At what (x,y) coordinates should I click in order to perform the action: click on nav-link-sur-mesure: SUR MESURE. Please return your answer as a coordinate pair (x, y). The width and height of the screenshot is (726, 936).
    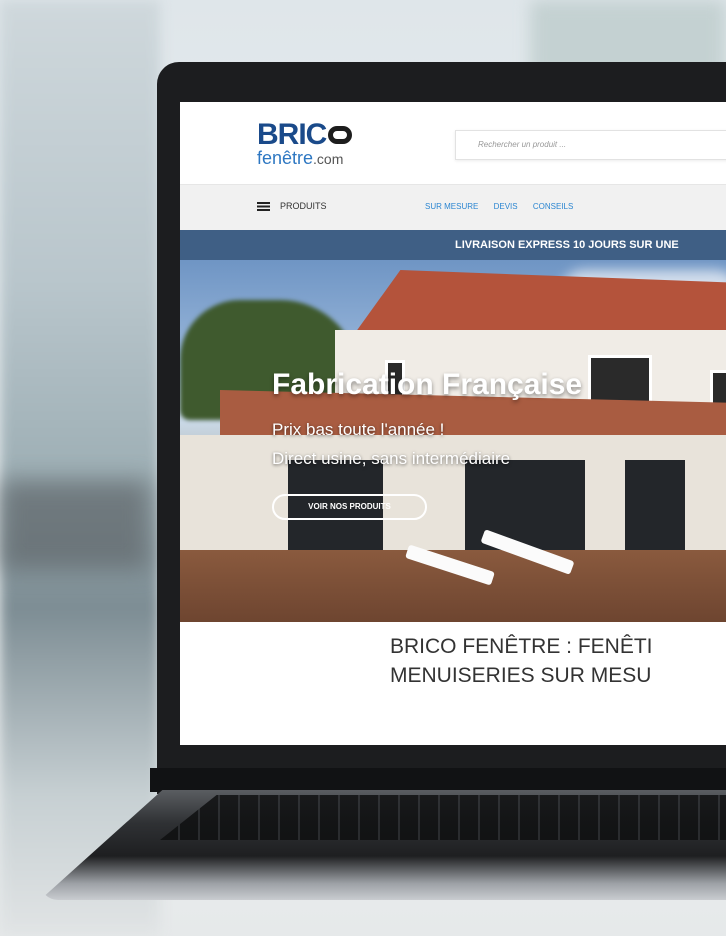
    Looking at the image, I should click on (451, 206).